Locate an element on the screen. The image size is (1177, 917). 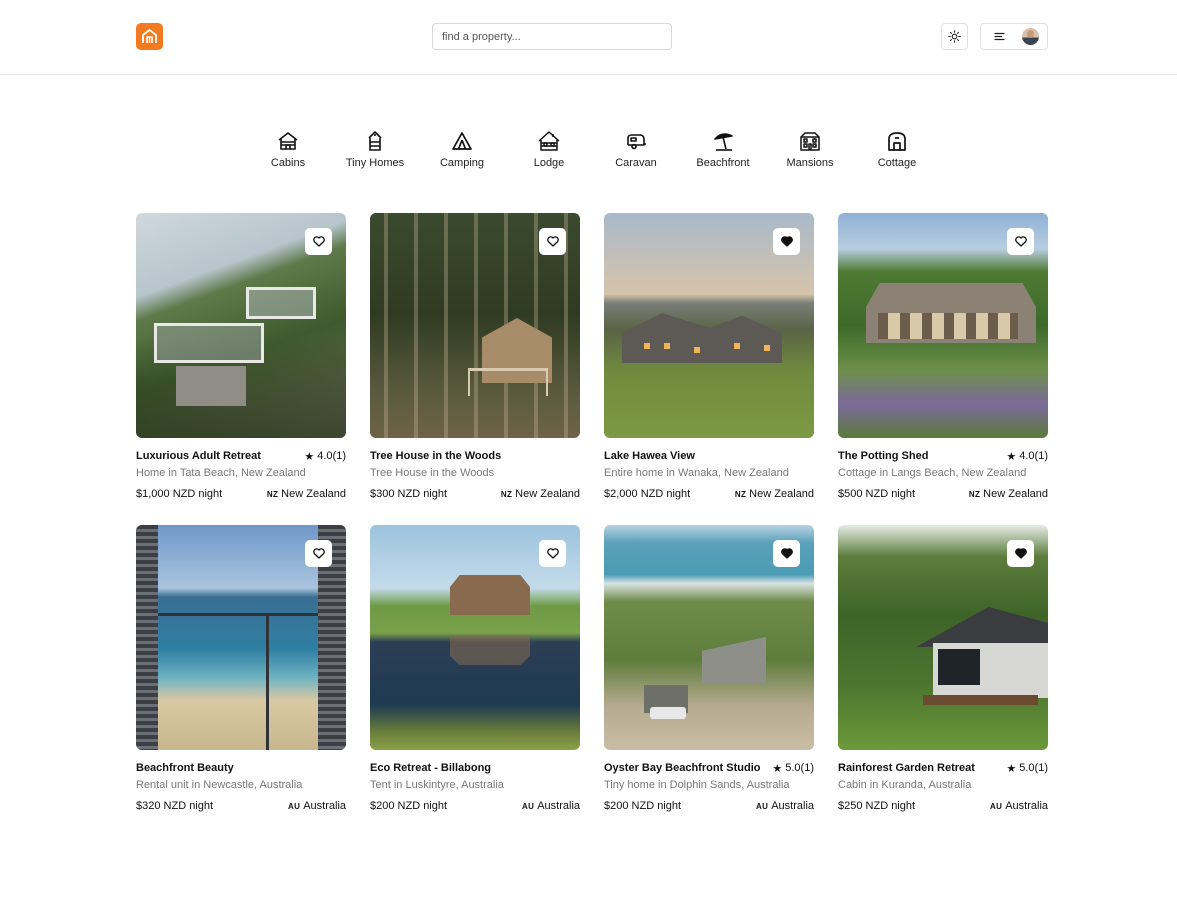
listing-title: The Potting Shed is located at coordinates (883, 456).